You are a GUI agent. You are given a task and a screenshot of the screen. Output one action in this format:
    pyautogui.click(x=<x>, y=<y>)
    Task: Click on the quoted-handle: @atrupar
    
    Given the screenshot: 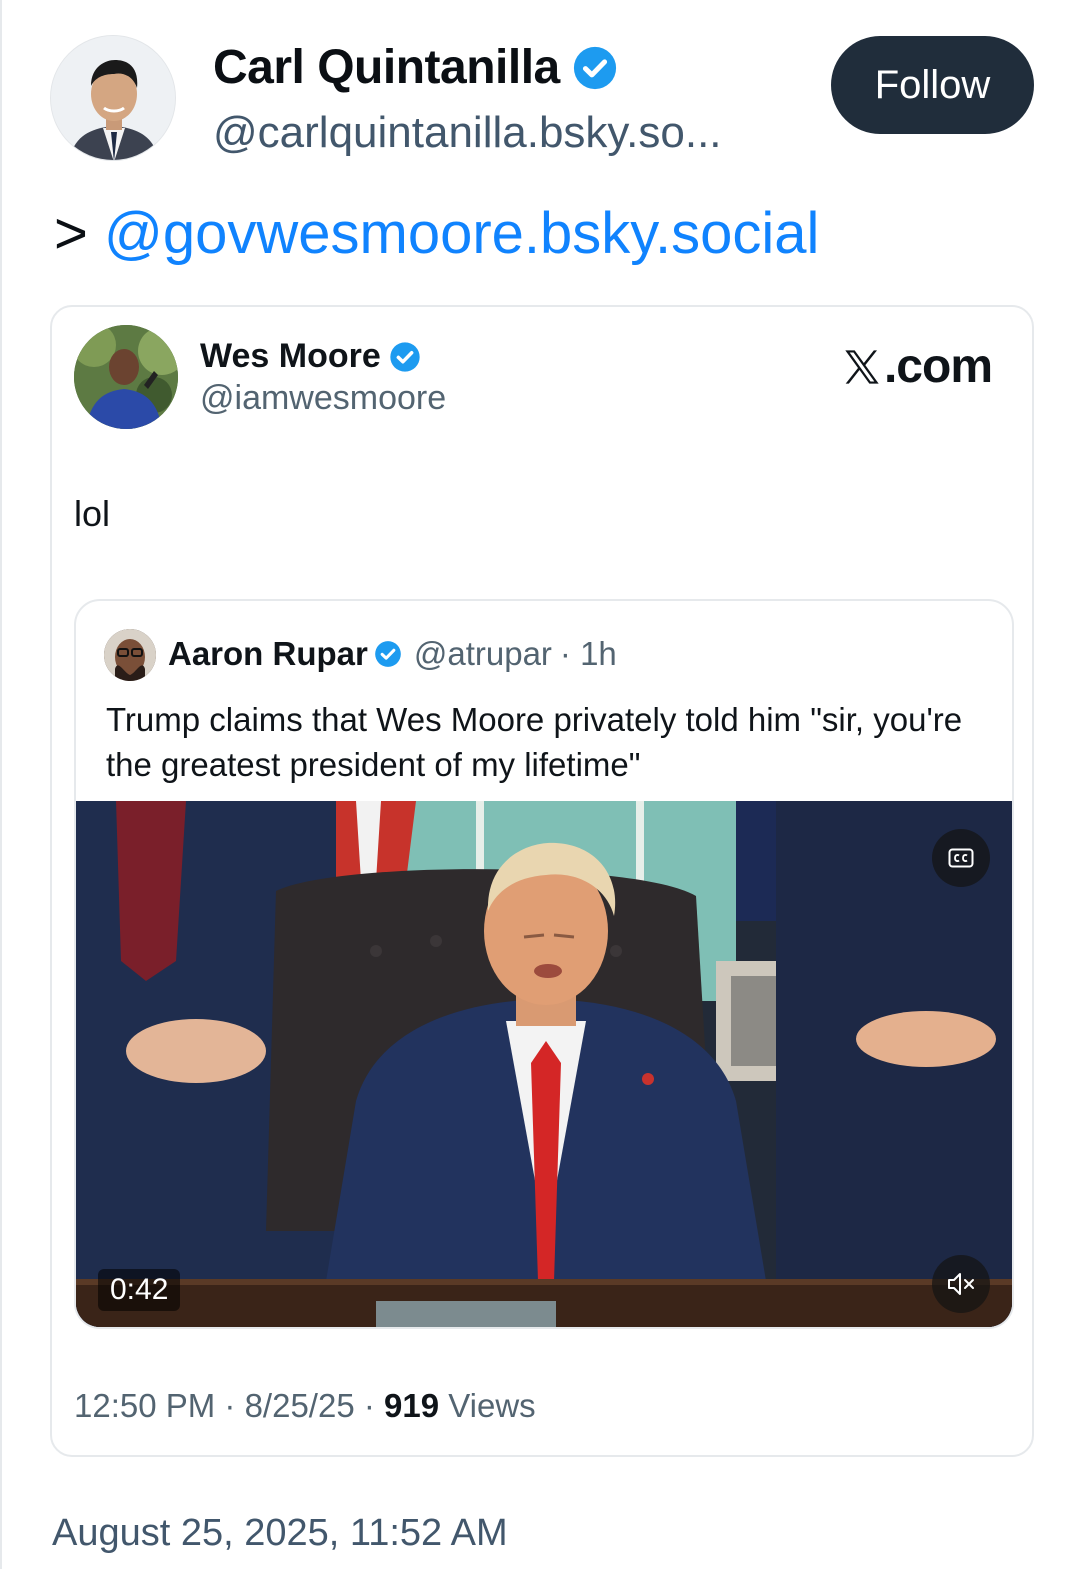 What is the action you would take?
    pyautogui.click(x=483, y=654)
    